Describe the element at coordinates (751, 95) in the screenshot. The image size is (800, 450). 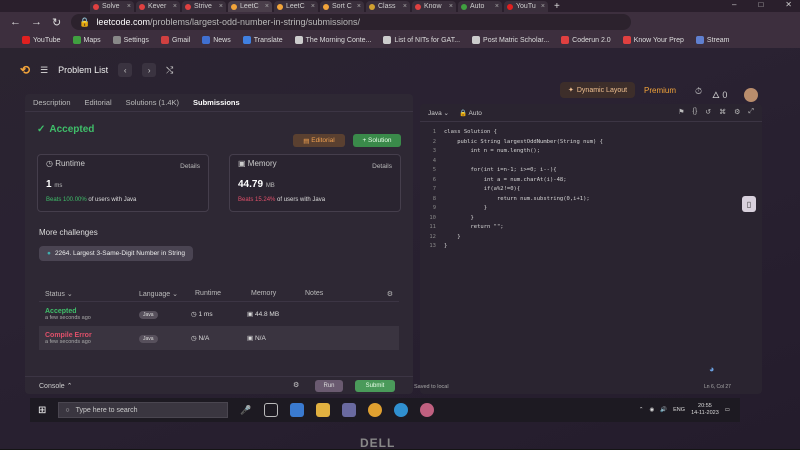
I see `avatar` at that location.